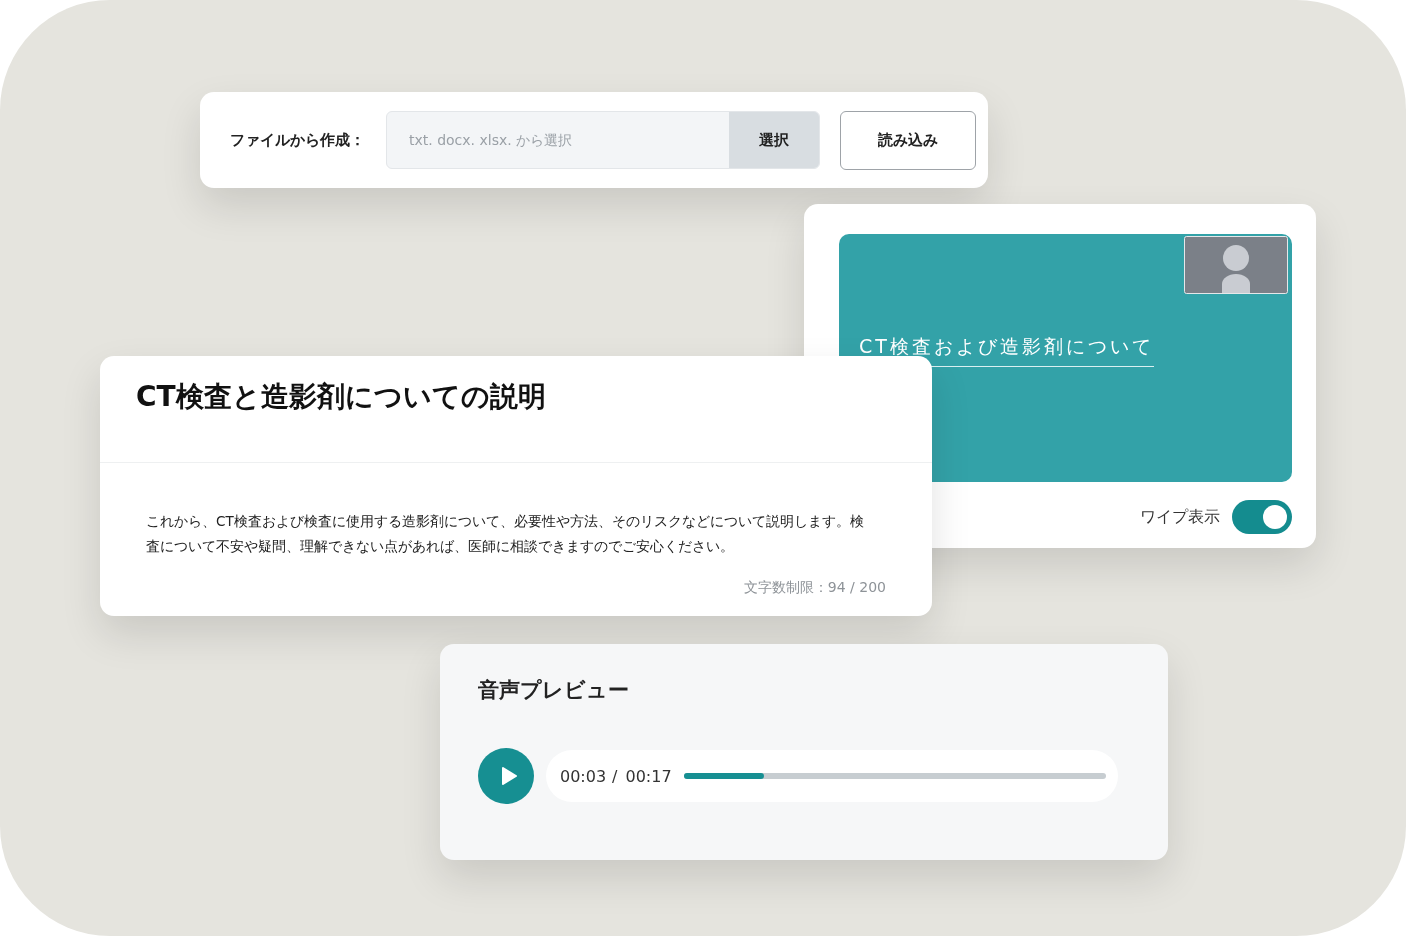 The width and height of the screenshot is (1406, 936). Describe the element at coordinates (298, 140) in the screenshot. I see `file-label: ファイルから作成：` at that location.